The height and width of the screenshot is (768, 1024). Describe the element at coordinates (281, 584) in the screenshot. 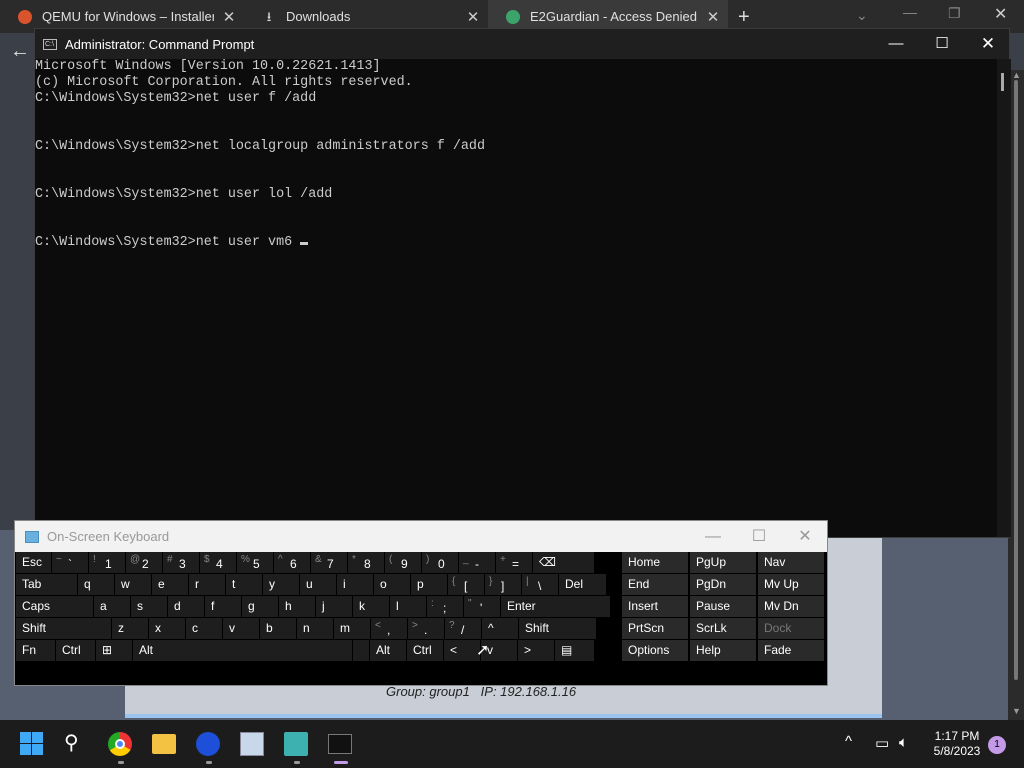

I see `key-y: y` at that location.